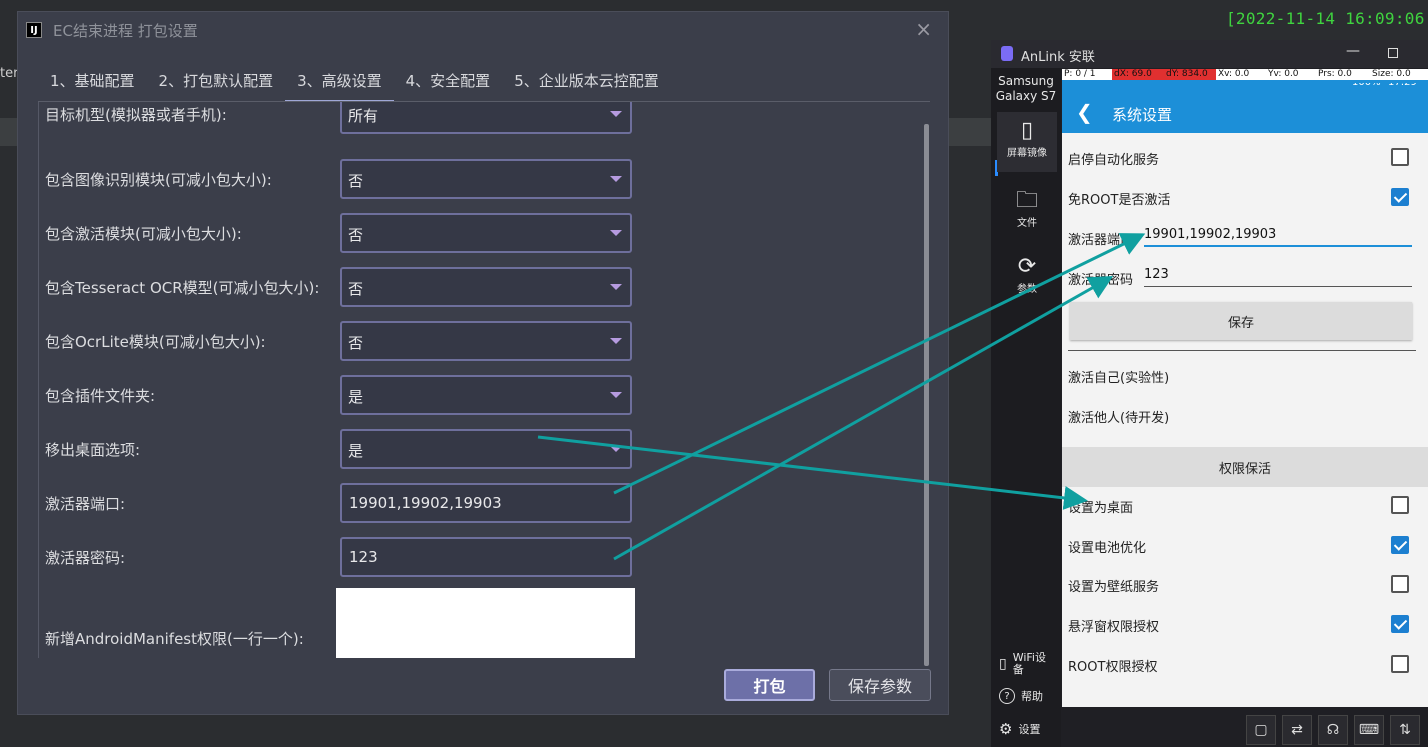  Describe the element at coordinates (1027, 266) in the screenshot. I see `refresh-icon: ⟳` at that location.